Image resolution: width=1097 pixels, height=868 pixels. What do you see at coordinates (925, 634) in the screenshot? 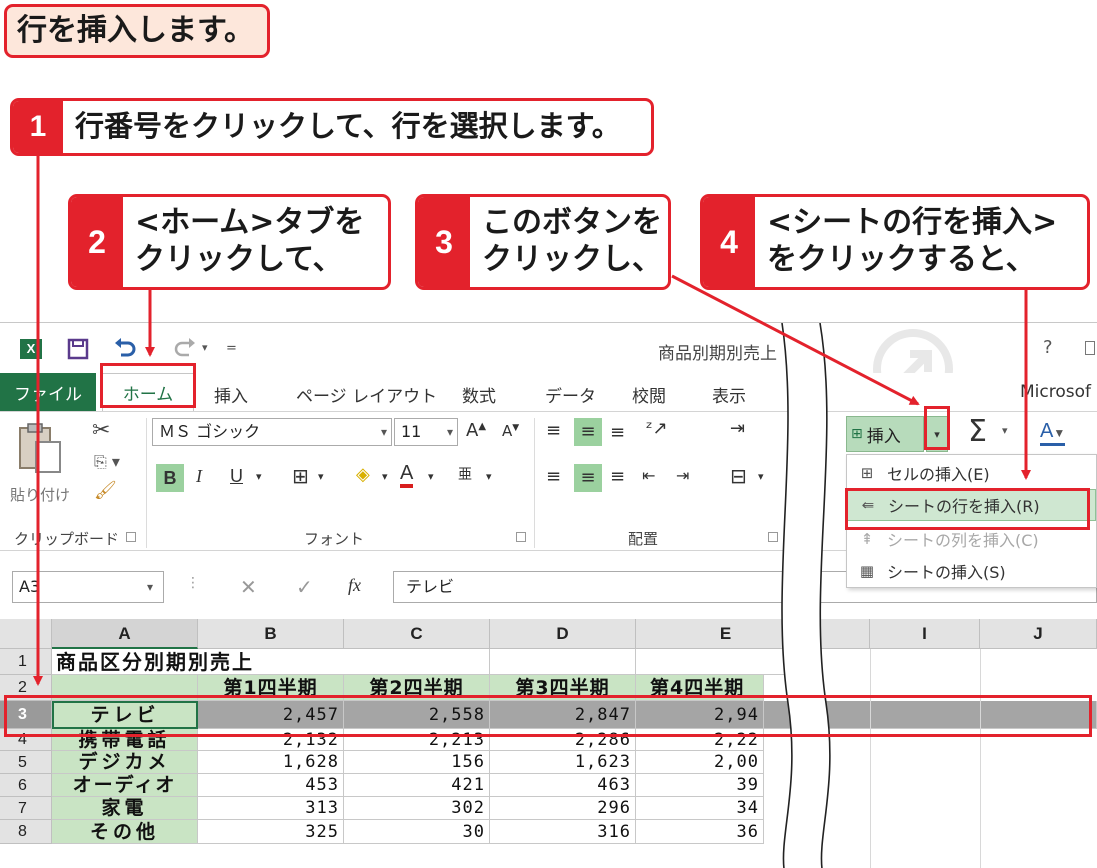
I see `column-header-i: I` at bounding box center [925, 634].